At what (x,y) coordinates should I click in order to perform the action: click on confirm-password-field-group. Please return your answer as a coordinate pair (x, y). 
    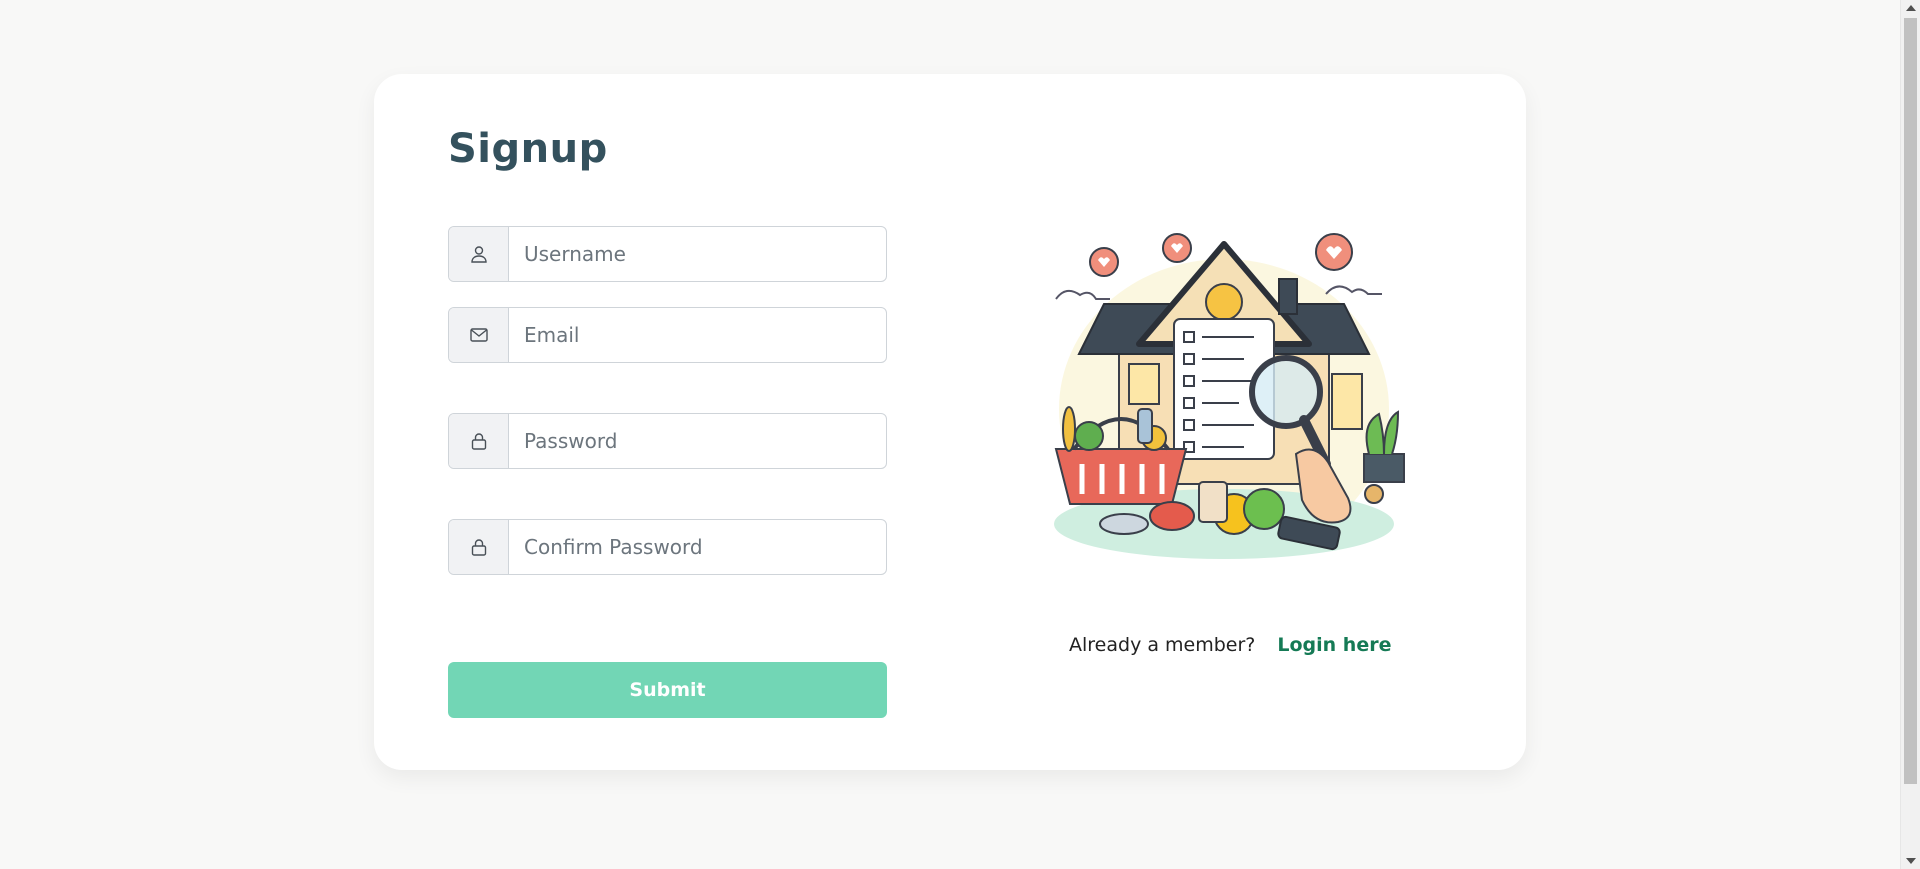
    Looking at the image, I should click on (667, 547).